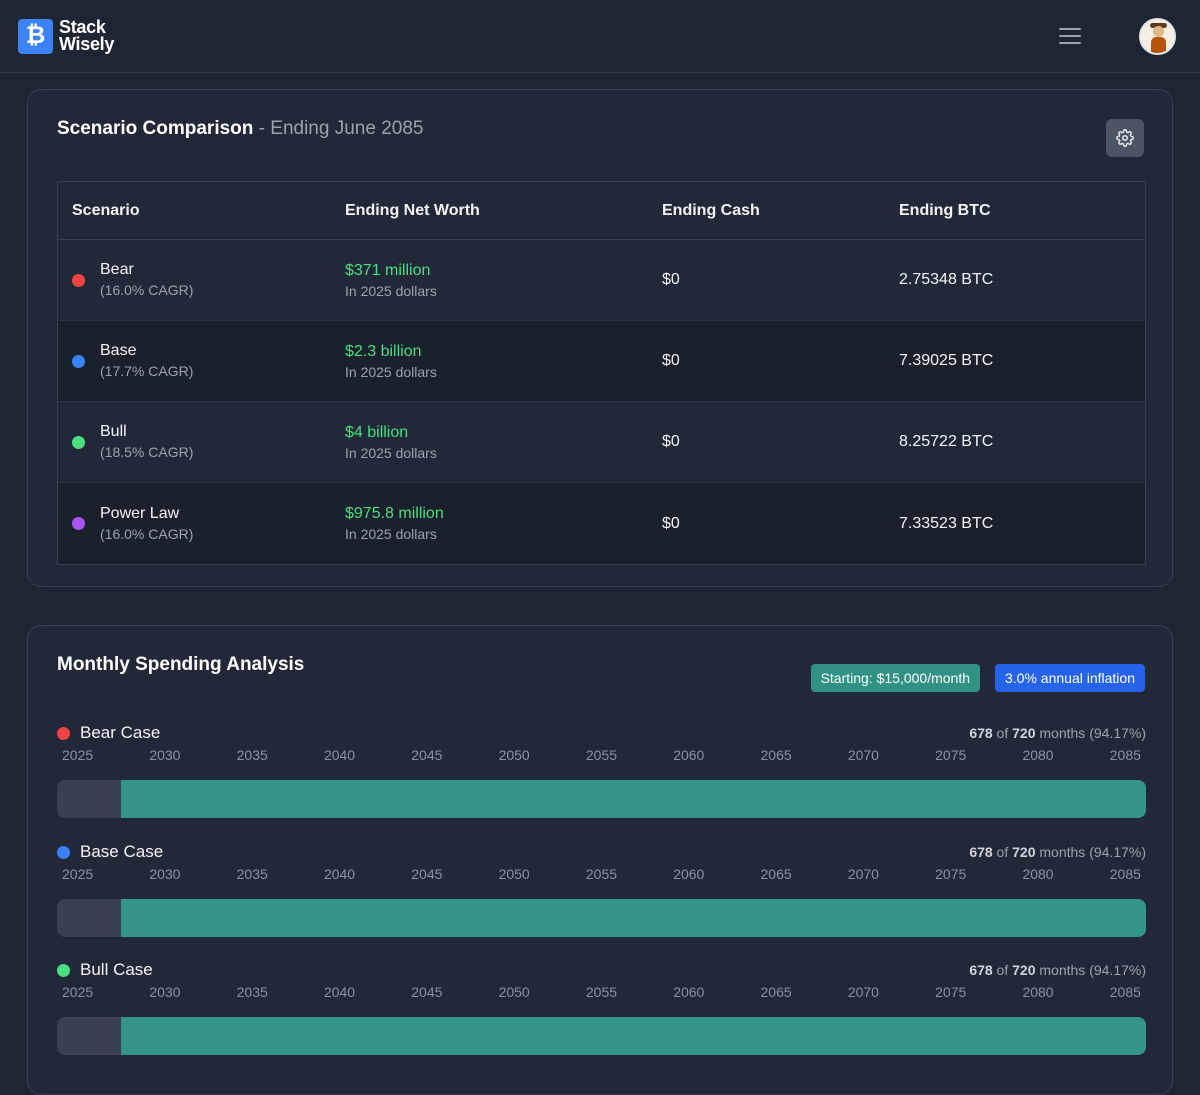 This screenshot has height=1095, width=1200. Describe the element at coordinates (377, 432) in the screenshot. I see `ending-net-worth: $4 billion` at that location.